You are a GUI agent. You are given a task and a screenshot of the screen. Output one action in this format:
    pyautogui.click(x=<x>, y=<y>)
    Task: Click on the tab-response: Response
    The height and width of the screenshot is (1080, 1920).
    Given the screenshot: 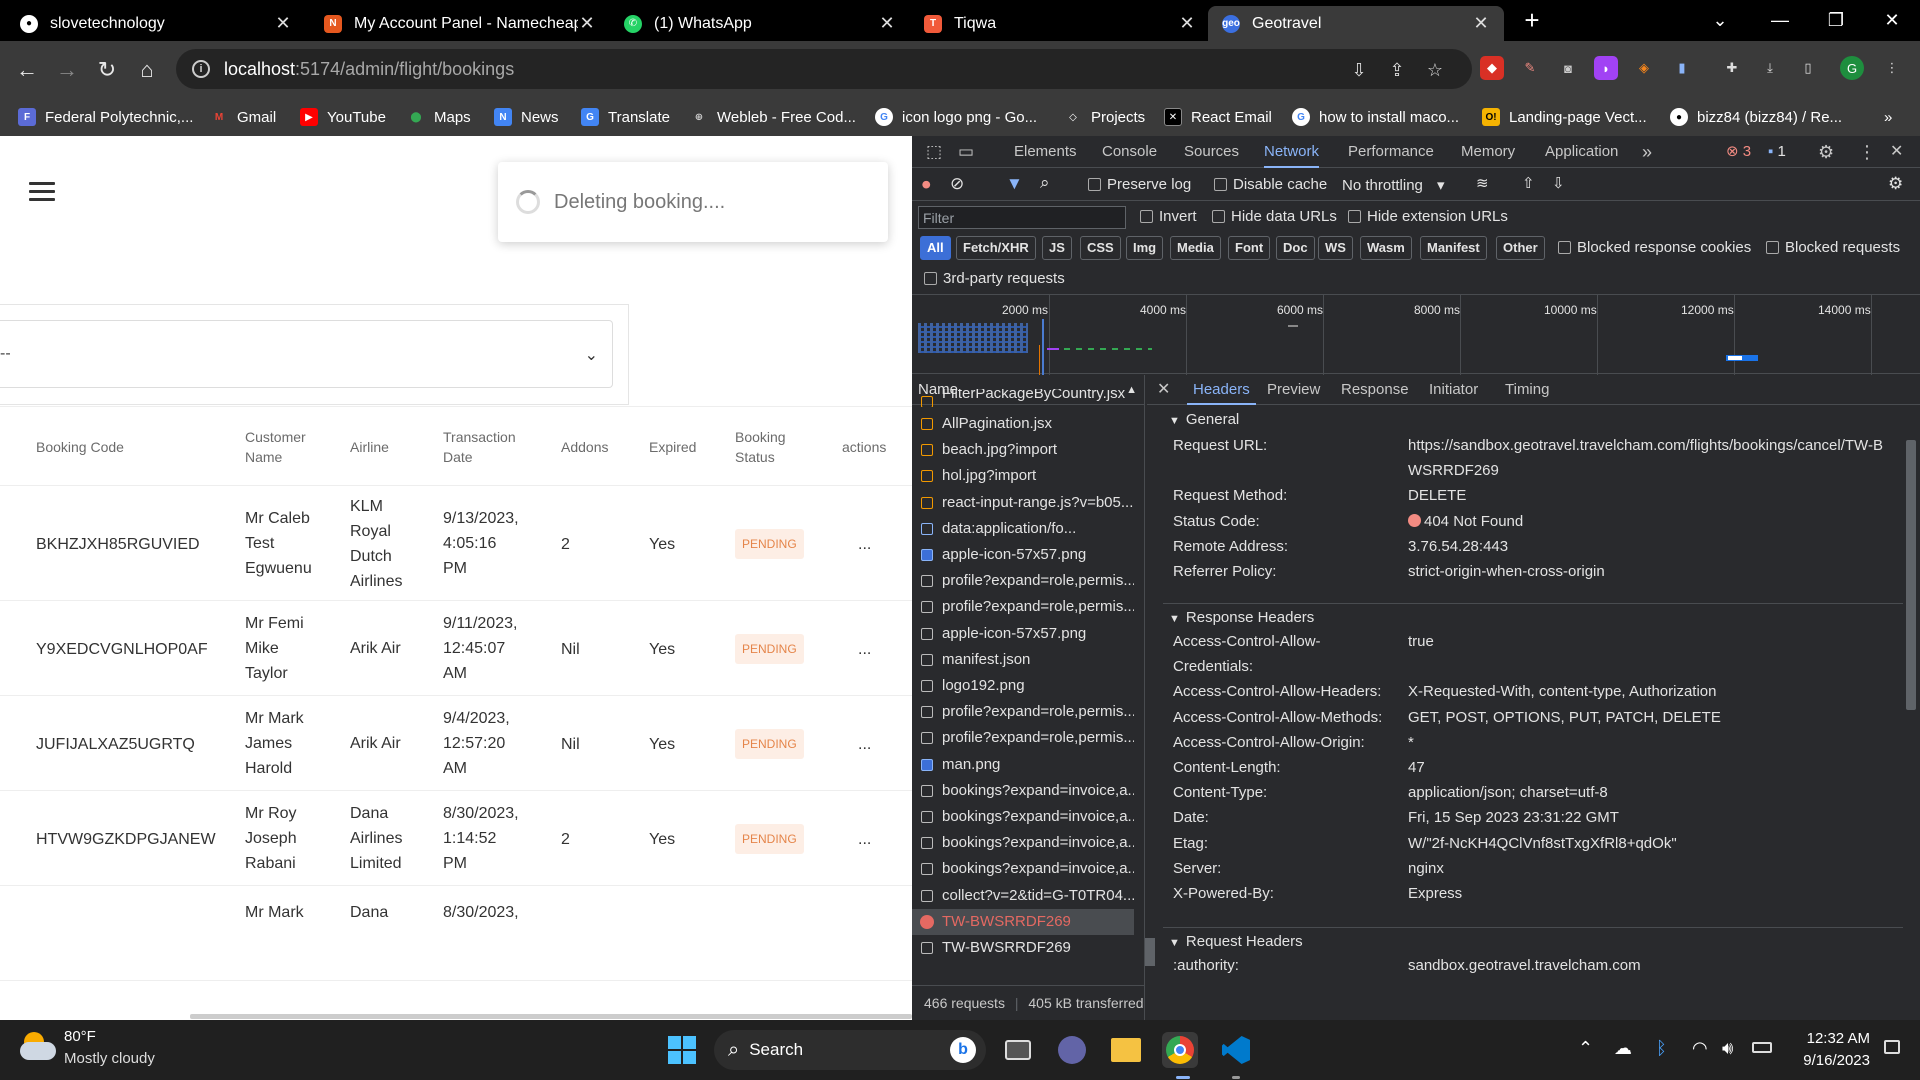 What is the action you would take?
    pyautogui.click(x=1375, y=390)
    